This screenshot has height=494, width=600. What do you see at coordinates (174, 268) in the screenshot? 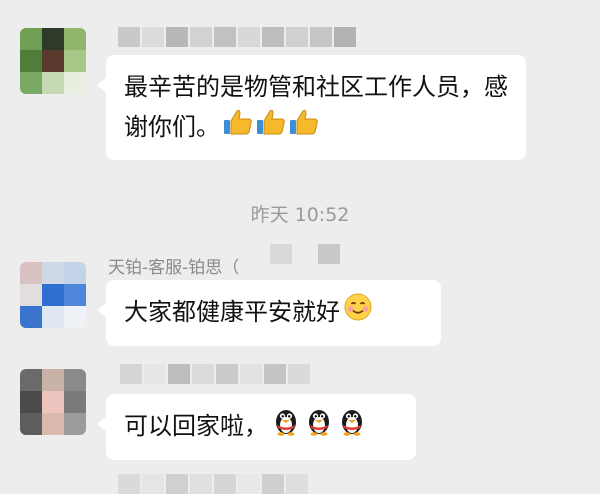
I see `sender-name: 天铂-客服-铂思（` at bounding box center [174, 268].